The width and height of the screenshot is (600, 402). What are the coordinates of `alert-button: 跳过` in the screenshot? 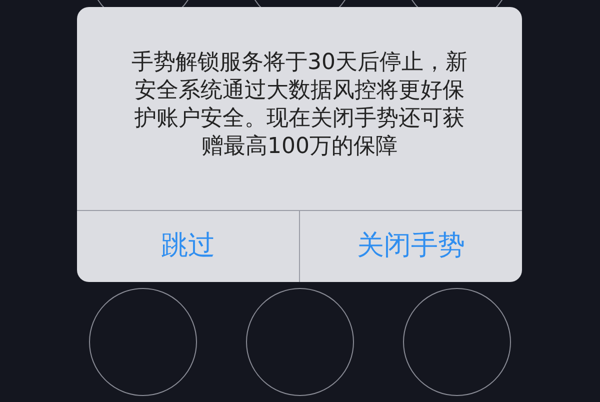 It's located at (188, 246).